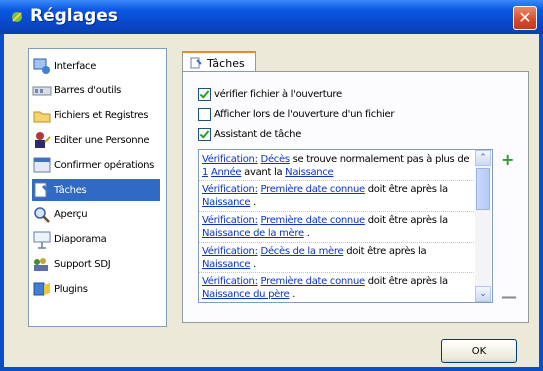 The height and width of the screenshot is (371, 543). I want to click on window-title: Réglages, so click(74, 16).